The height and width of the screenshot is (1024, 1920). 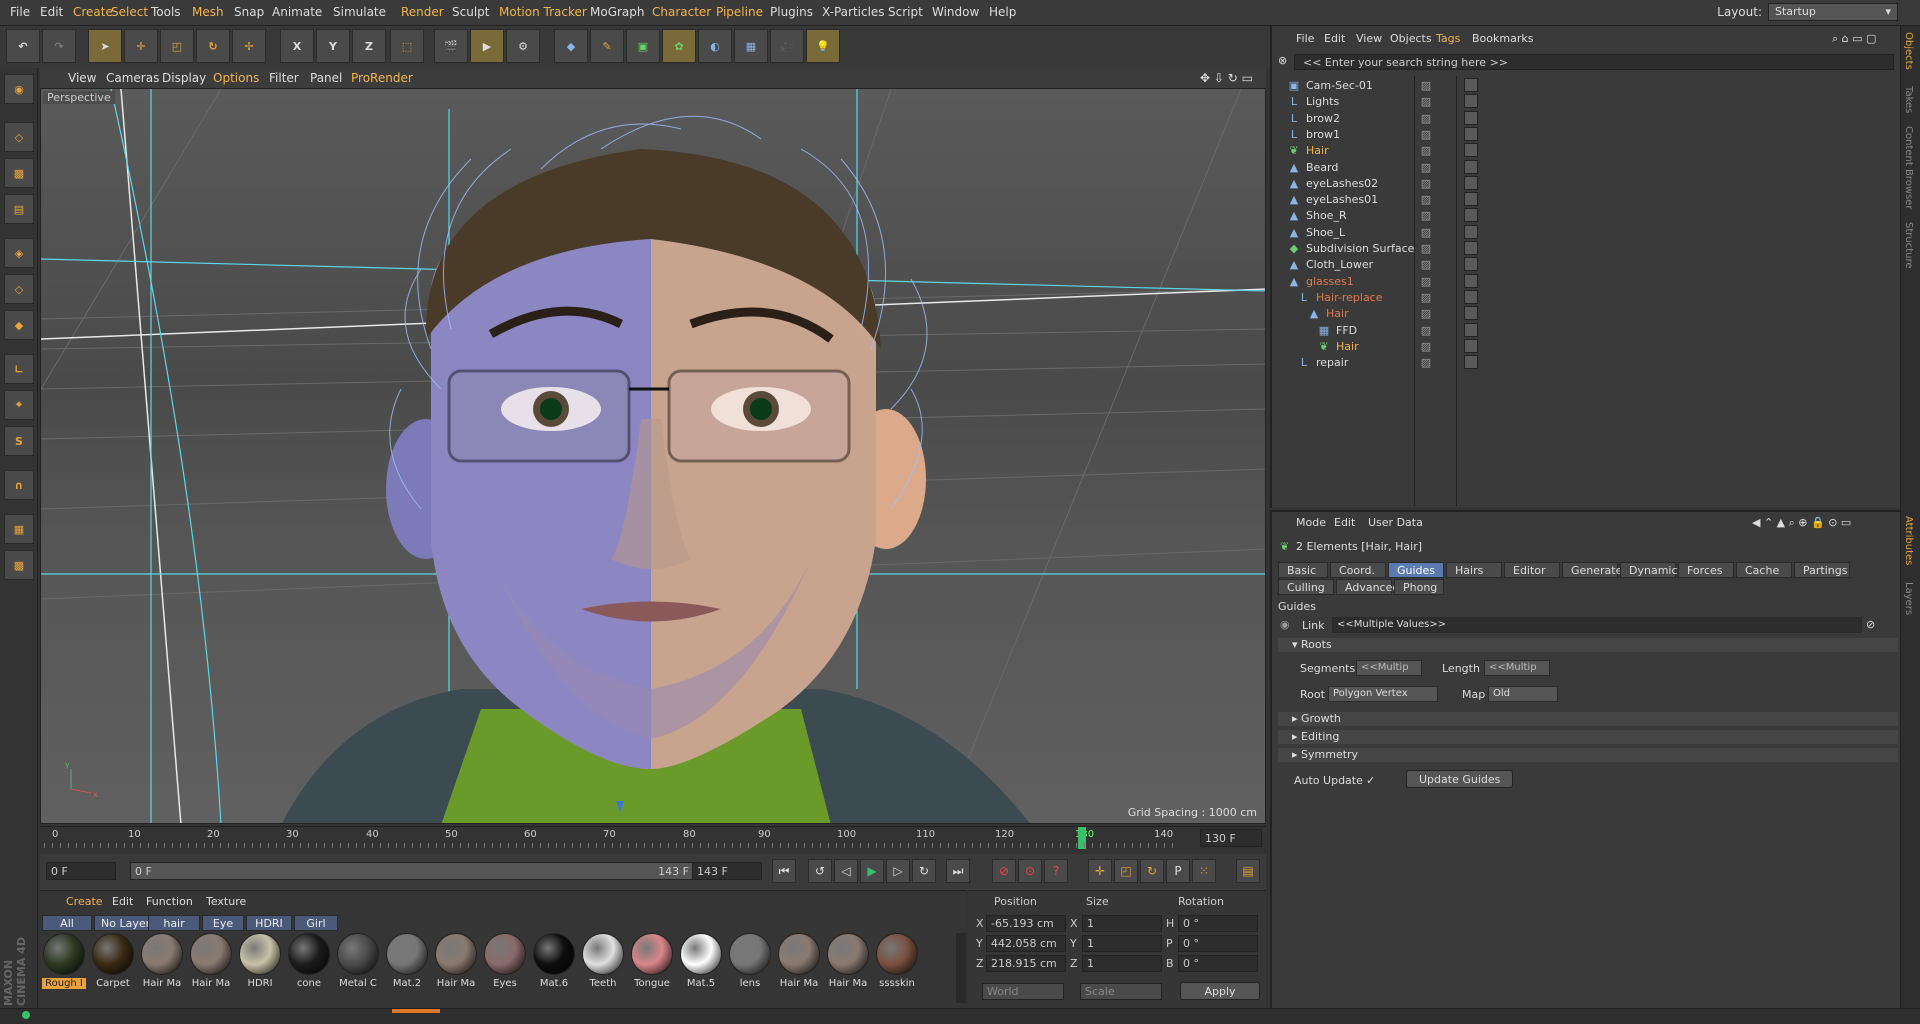 I want to click on x-axis-button: X, so click(x=297, y=46).